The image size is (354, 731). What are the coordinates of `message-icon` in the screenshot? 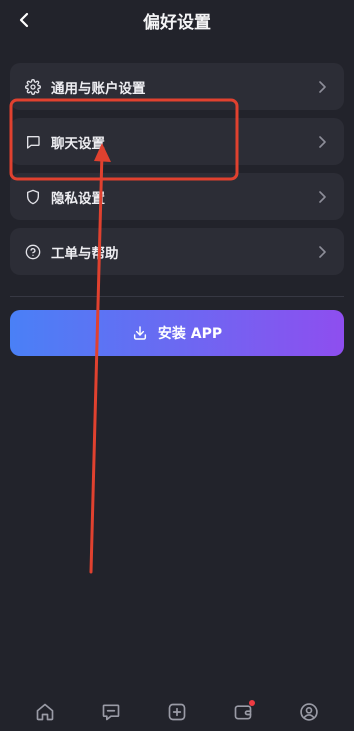 It's located at (111, 712).